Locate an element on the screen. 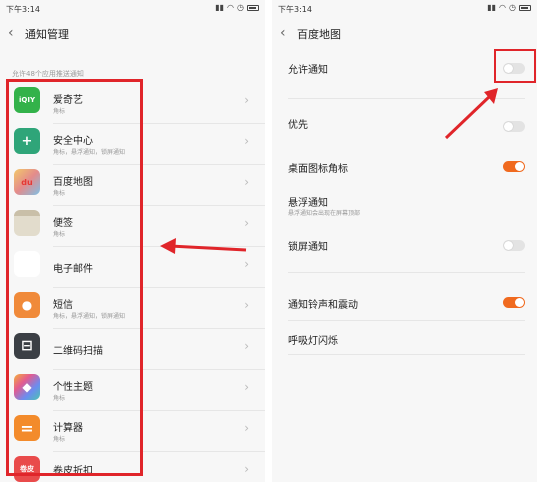 This screenshot has height=482, width=537. arrow-left is located at coordinates (203, 246).